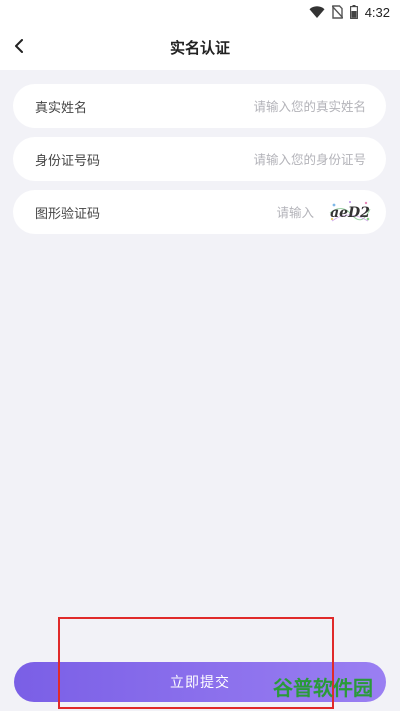  Describe the element at coordinates (229, 212) in the screenshot. I see `captcha-input` at that location.